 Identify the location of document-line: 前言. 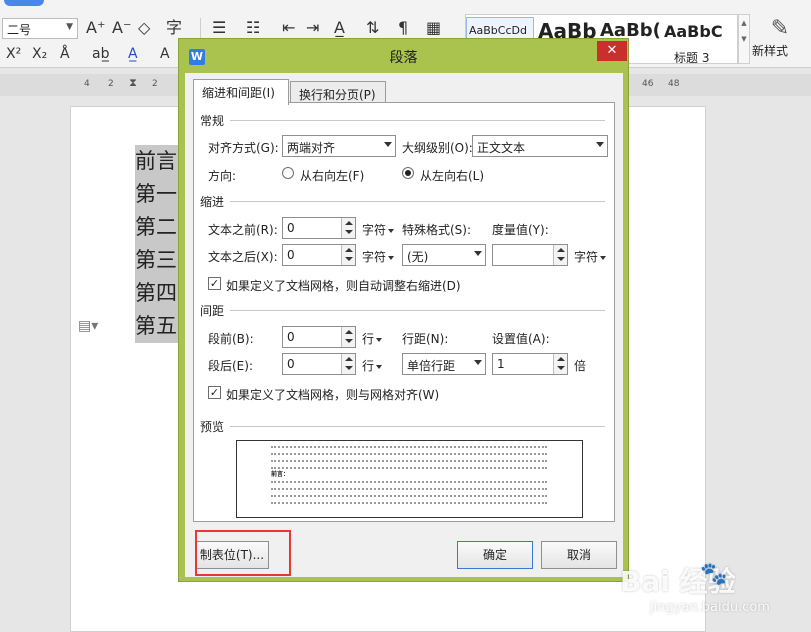
(159, 161).